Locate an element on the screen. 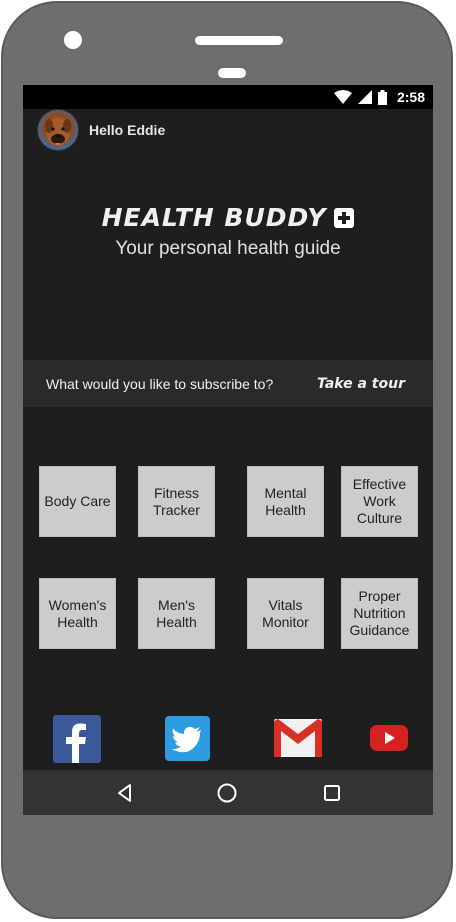 The width and height of the screenshot is (456, 922). app-title: HEALTH BUDDY is located at coordinates (214, 217).